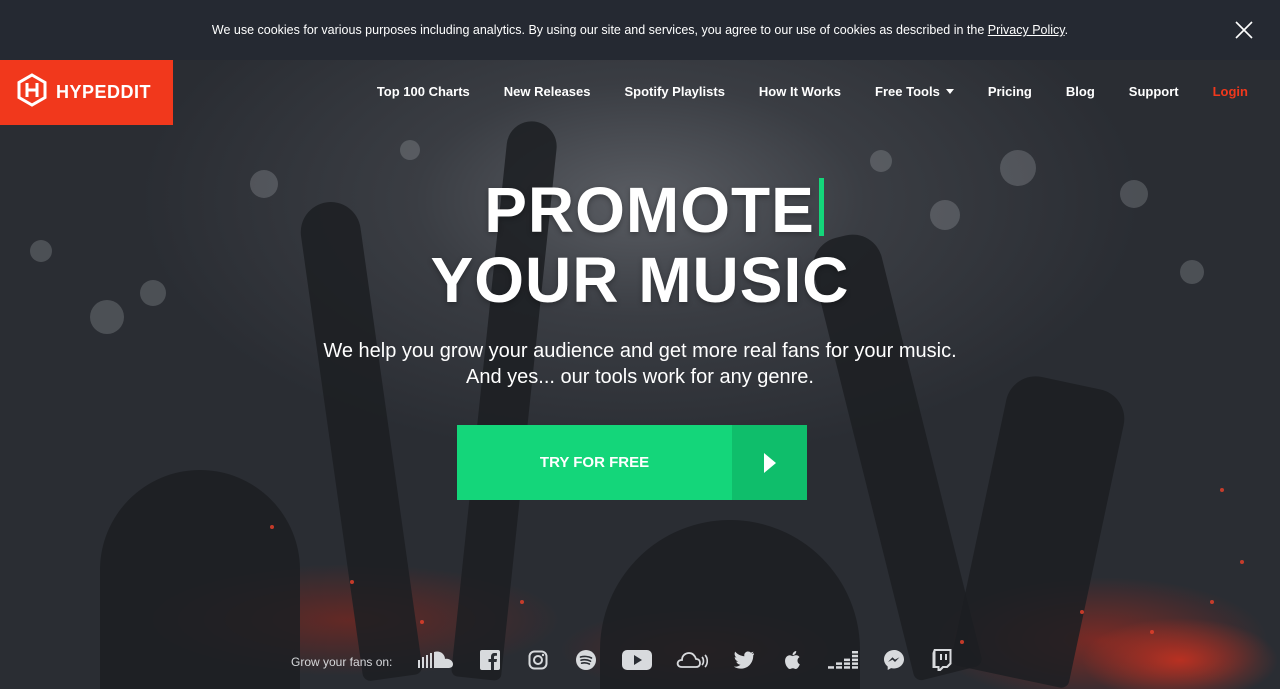  What do you see at coordinates (894, 660) in the screenshot?
I see `messenger-icon` at bounding box center [894, 660].